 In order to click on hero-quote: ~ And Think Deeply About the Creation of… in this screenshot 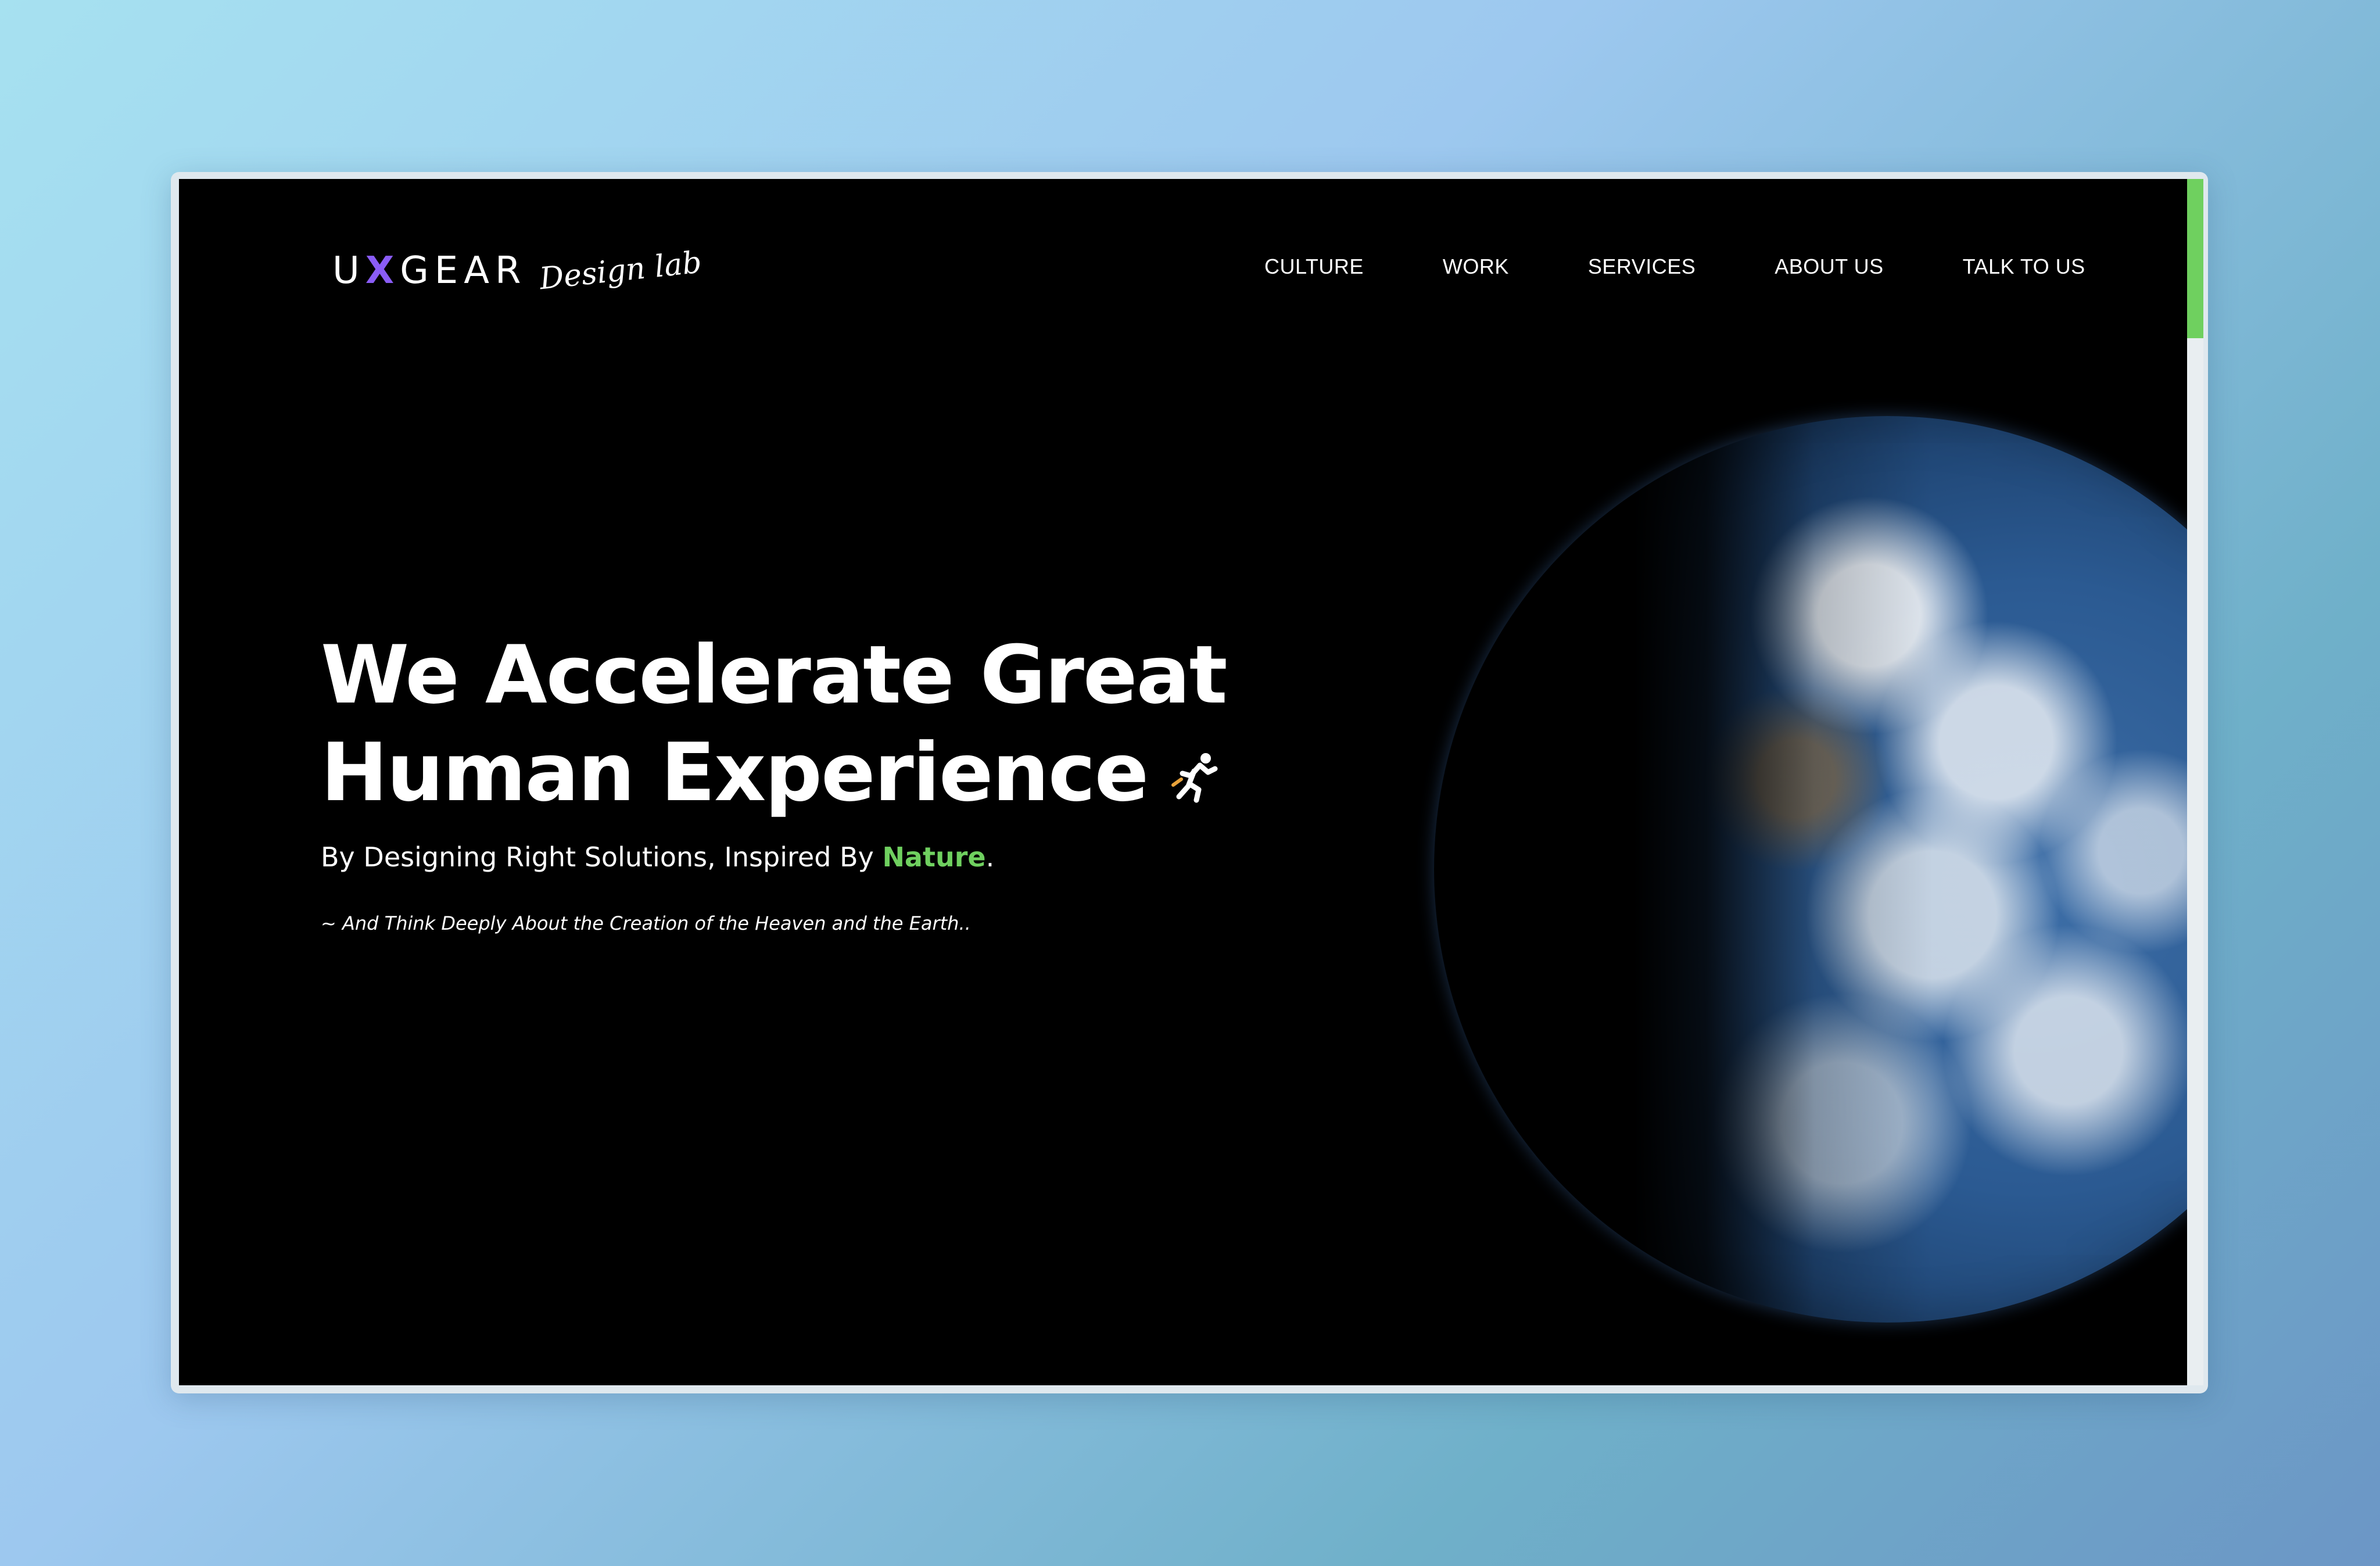, I will do `click(646, 923)`.